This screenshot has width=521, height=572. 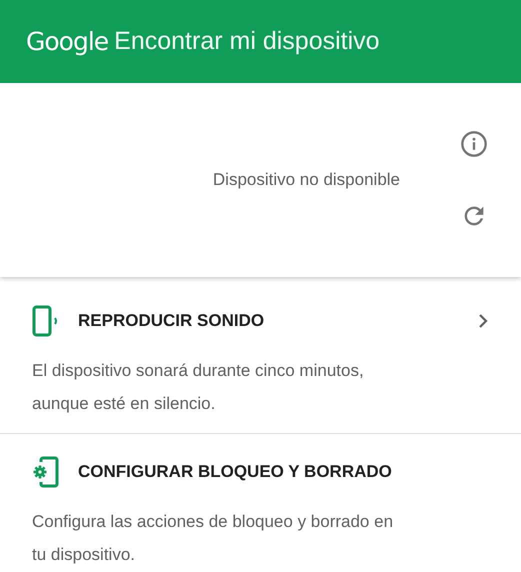 What do you see at coordinates (283, 472) in the screenshot?
I see `action-title: CONFIGURAR BLOQUEO Y BORRADO` at bounding box center [283, 472].